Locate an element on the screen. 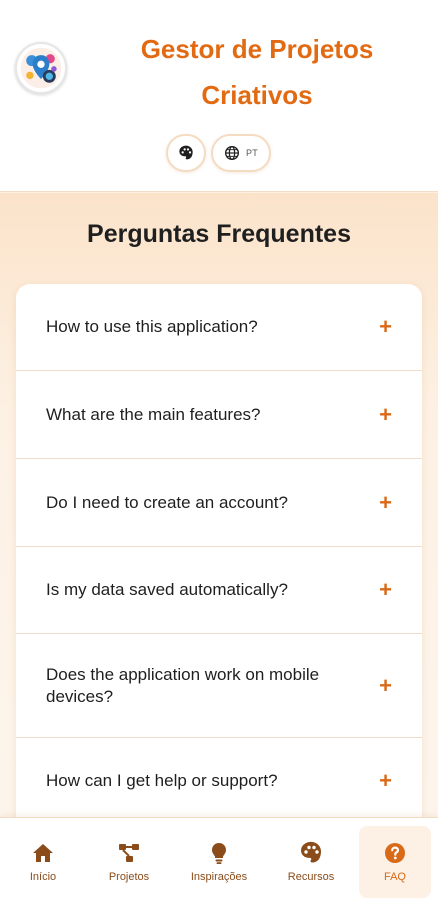 This screenshot has width=438, height=900. nav-label: Inspirações is located at coordinates (219, 877).